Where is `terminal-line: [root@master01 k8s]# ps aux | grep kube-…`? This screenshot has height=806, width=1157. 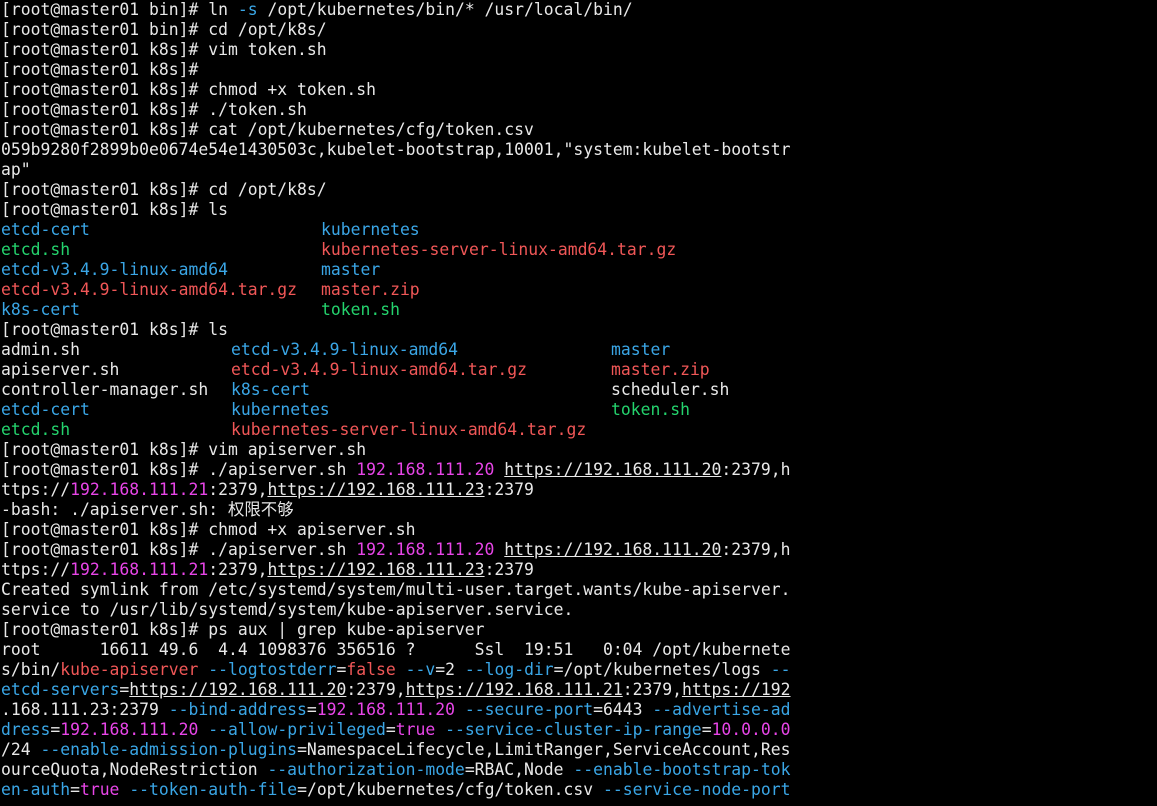 terminal-line: [root@master01 k8s]# ps aux | grep kube-… is located at coordinates (578, 630).